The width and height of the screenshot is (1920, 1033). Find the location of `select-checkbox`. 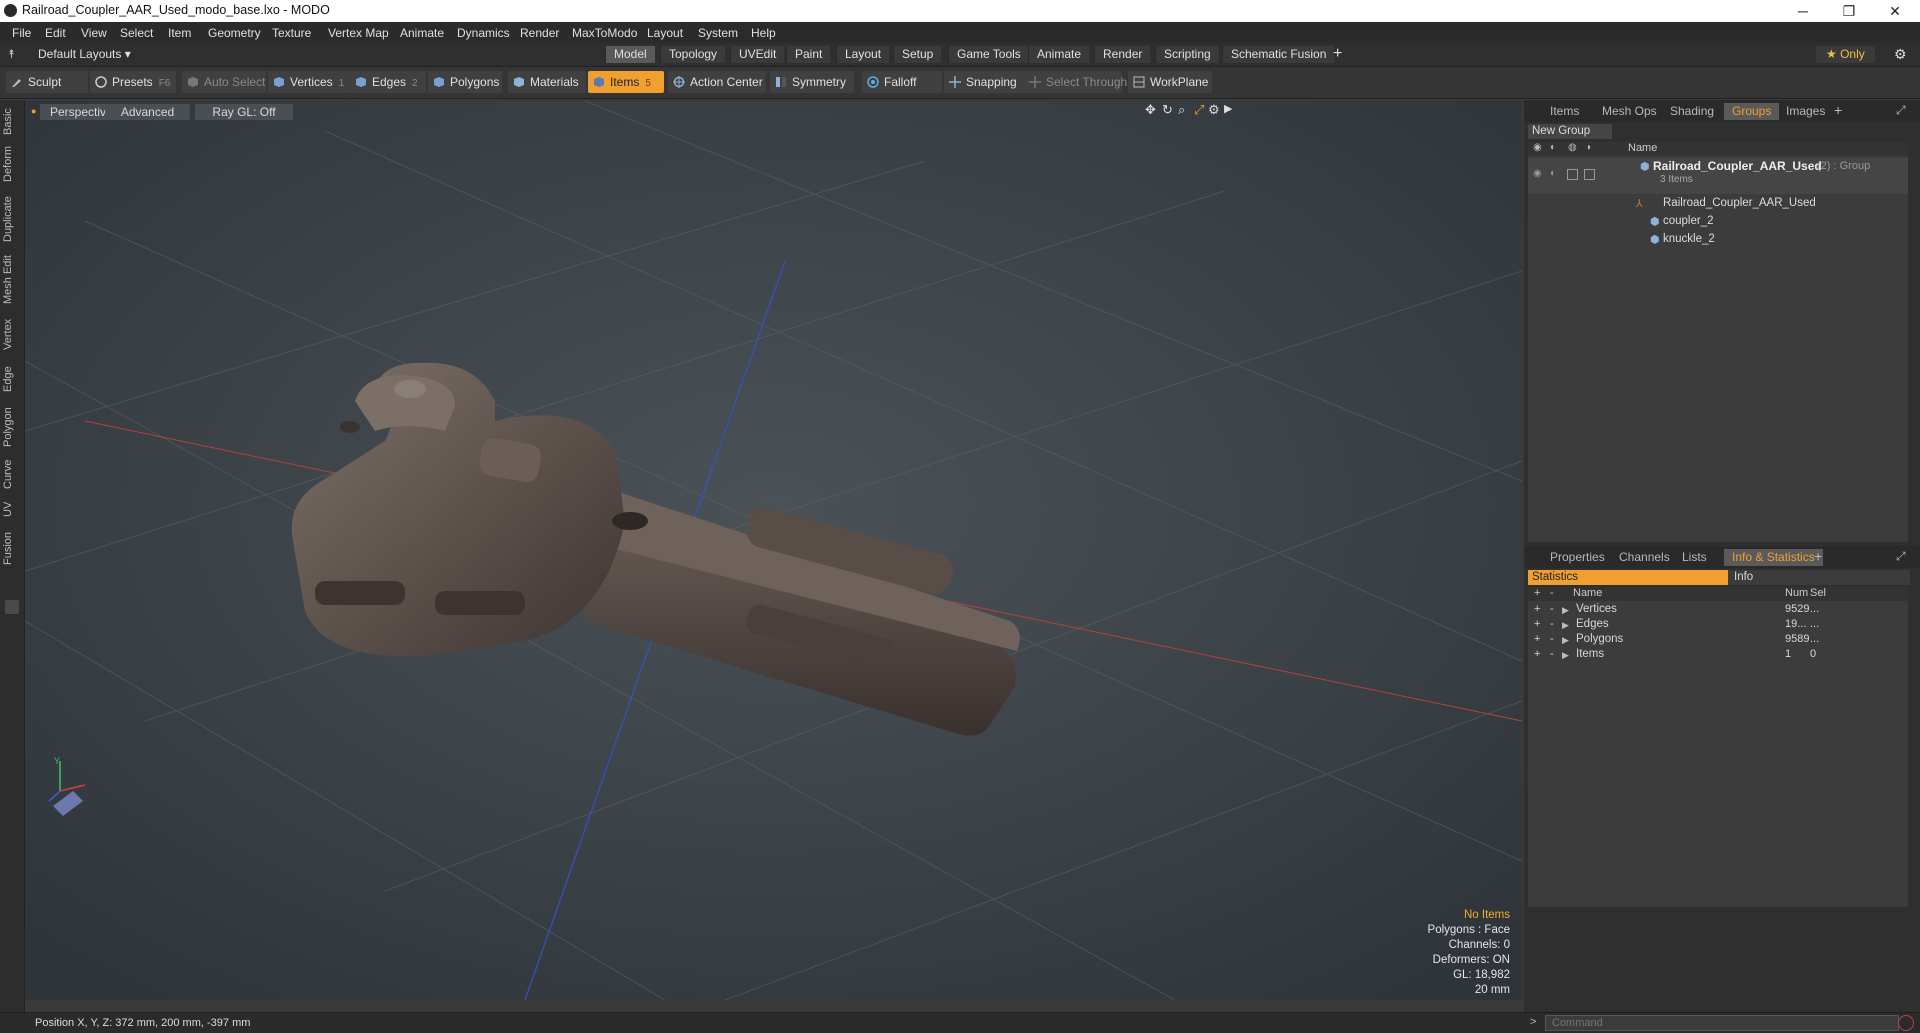

select-checkbox is located at coordinates (1589, 174).